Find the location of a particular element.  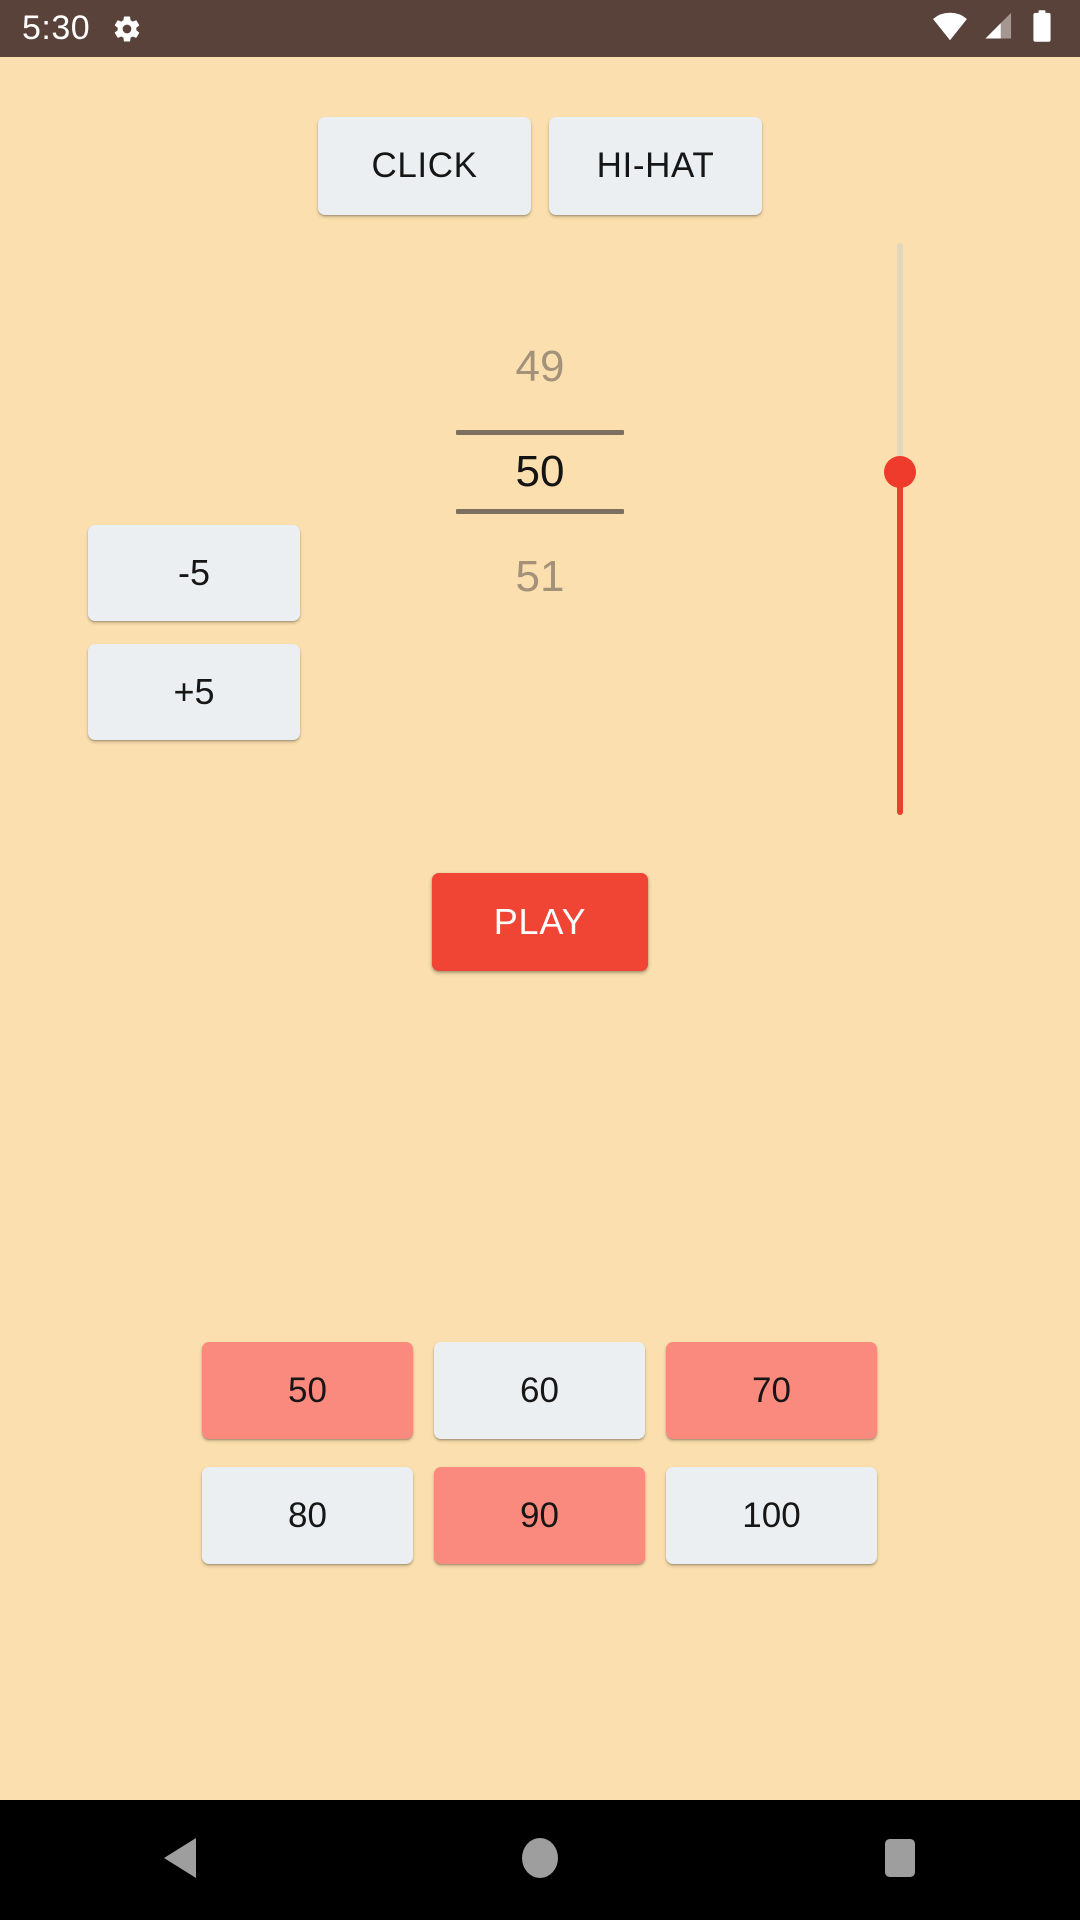

battery-icon is located at coordinates (1042, 28).